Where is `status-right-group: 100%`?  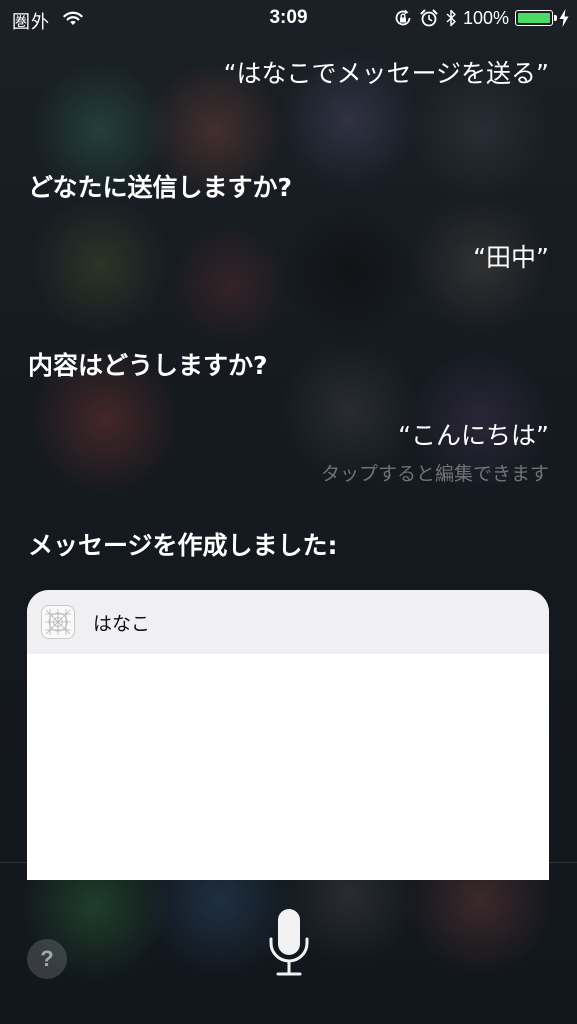
status-right-group: 100% is located at coordinates (481, 18).